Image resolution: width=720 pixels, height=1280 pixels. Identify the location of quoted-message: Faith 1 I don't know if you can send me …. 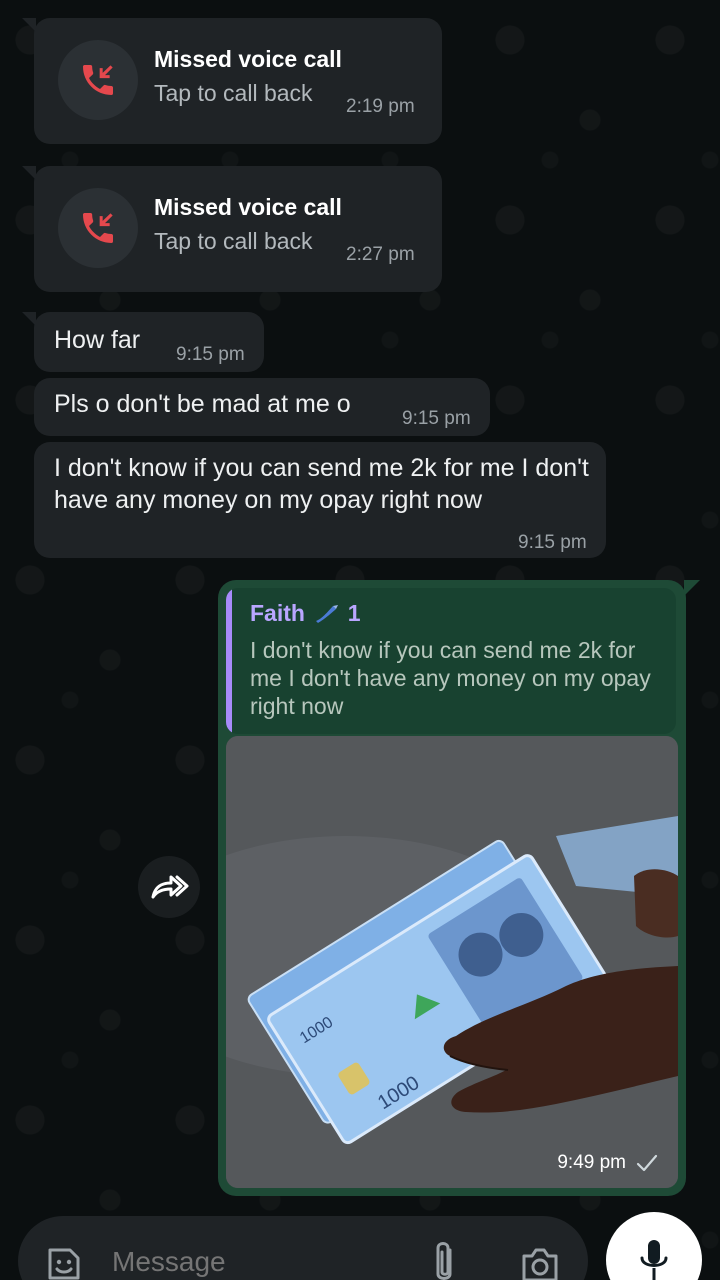
(451, 661).